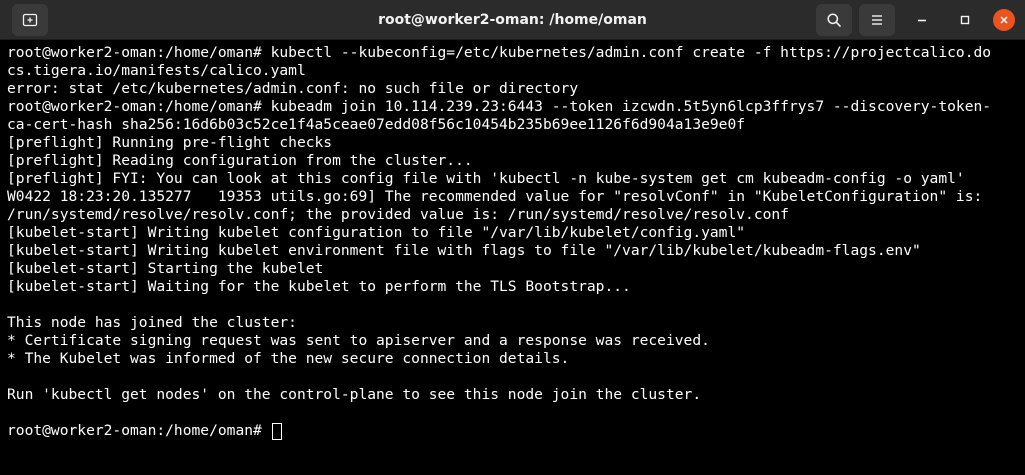  I want to click on terminal-line: [preflight] Running pre-flight checks, so click(170, 142).